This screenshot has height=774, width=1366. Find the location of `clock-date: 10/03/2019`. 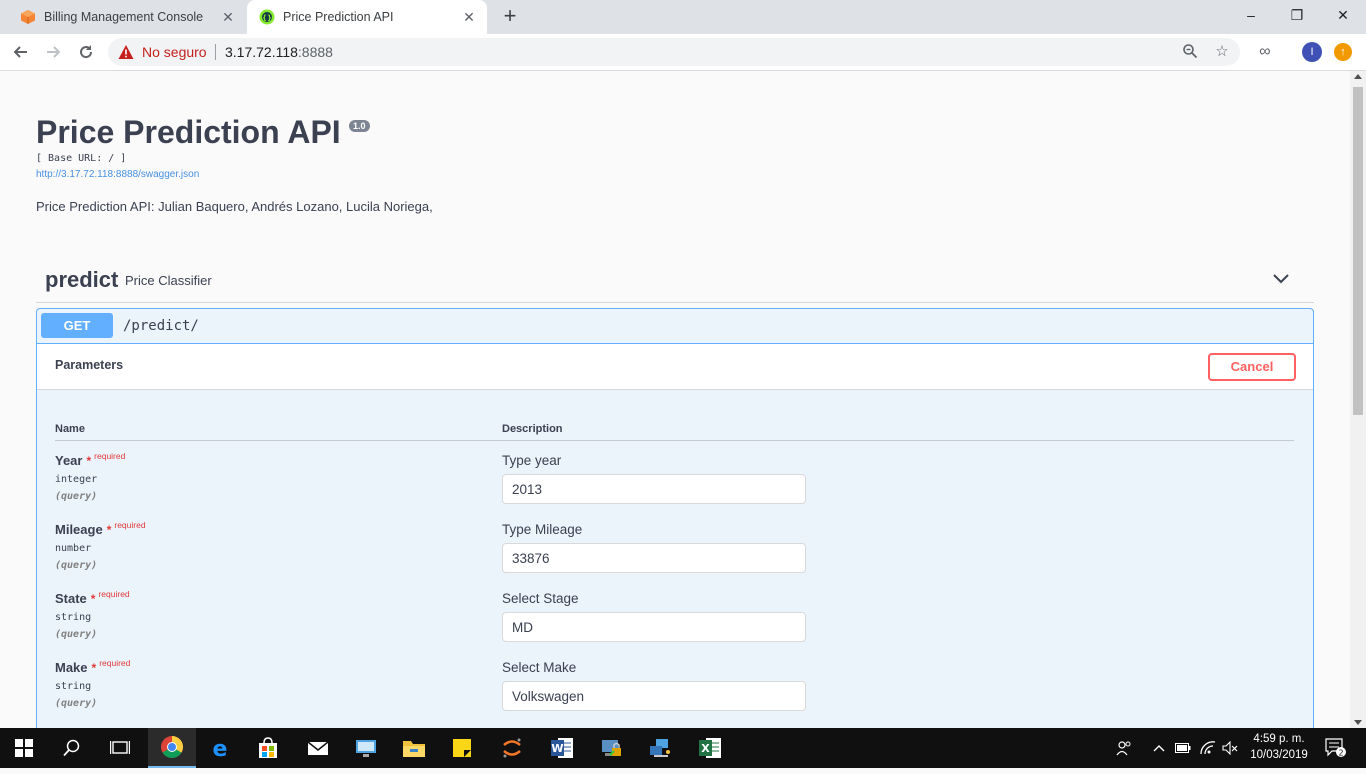

clock-date: 10/03/2019 is located at coordinates (1279, 755).